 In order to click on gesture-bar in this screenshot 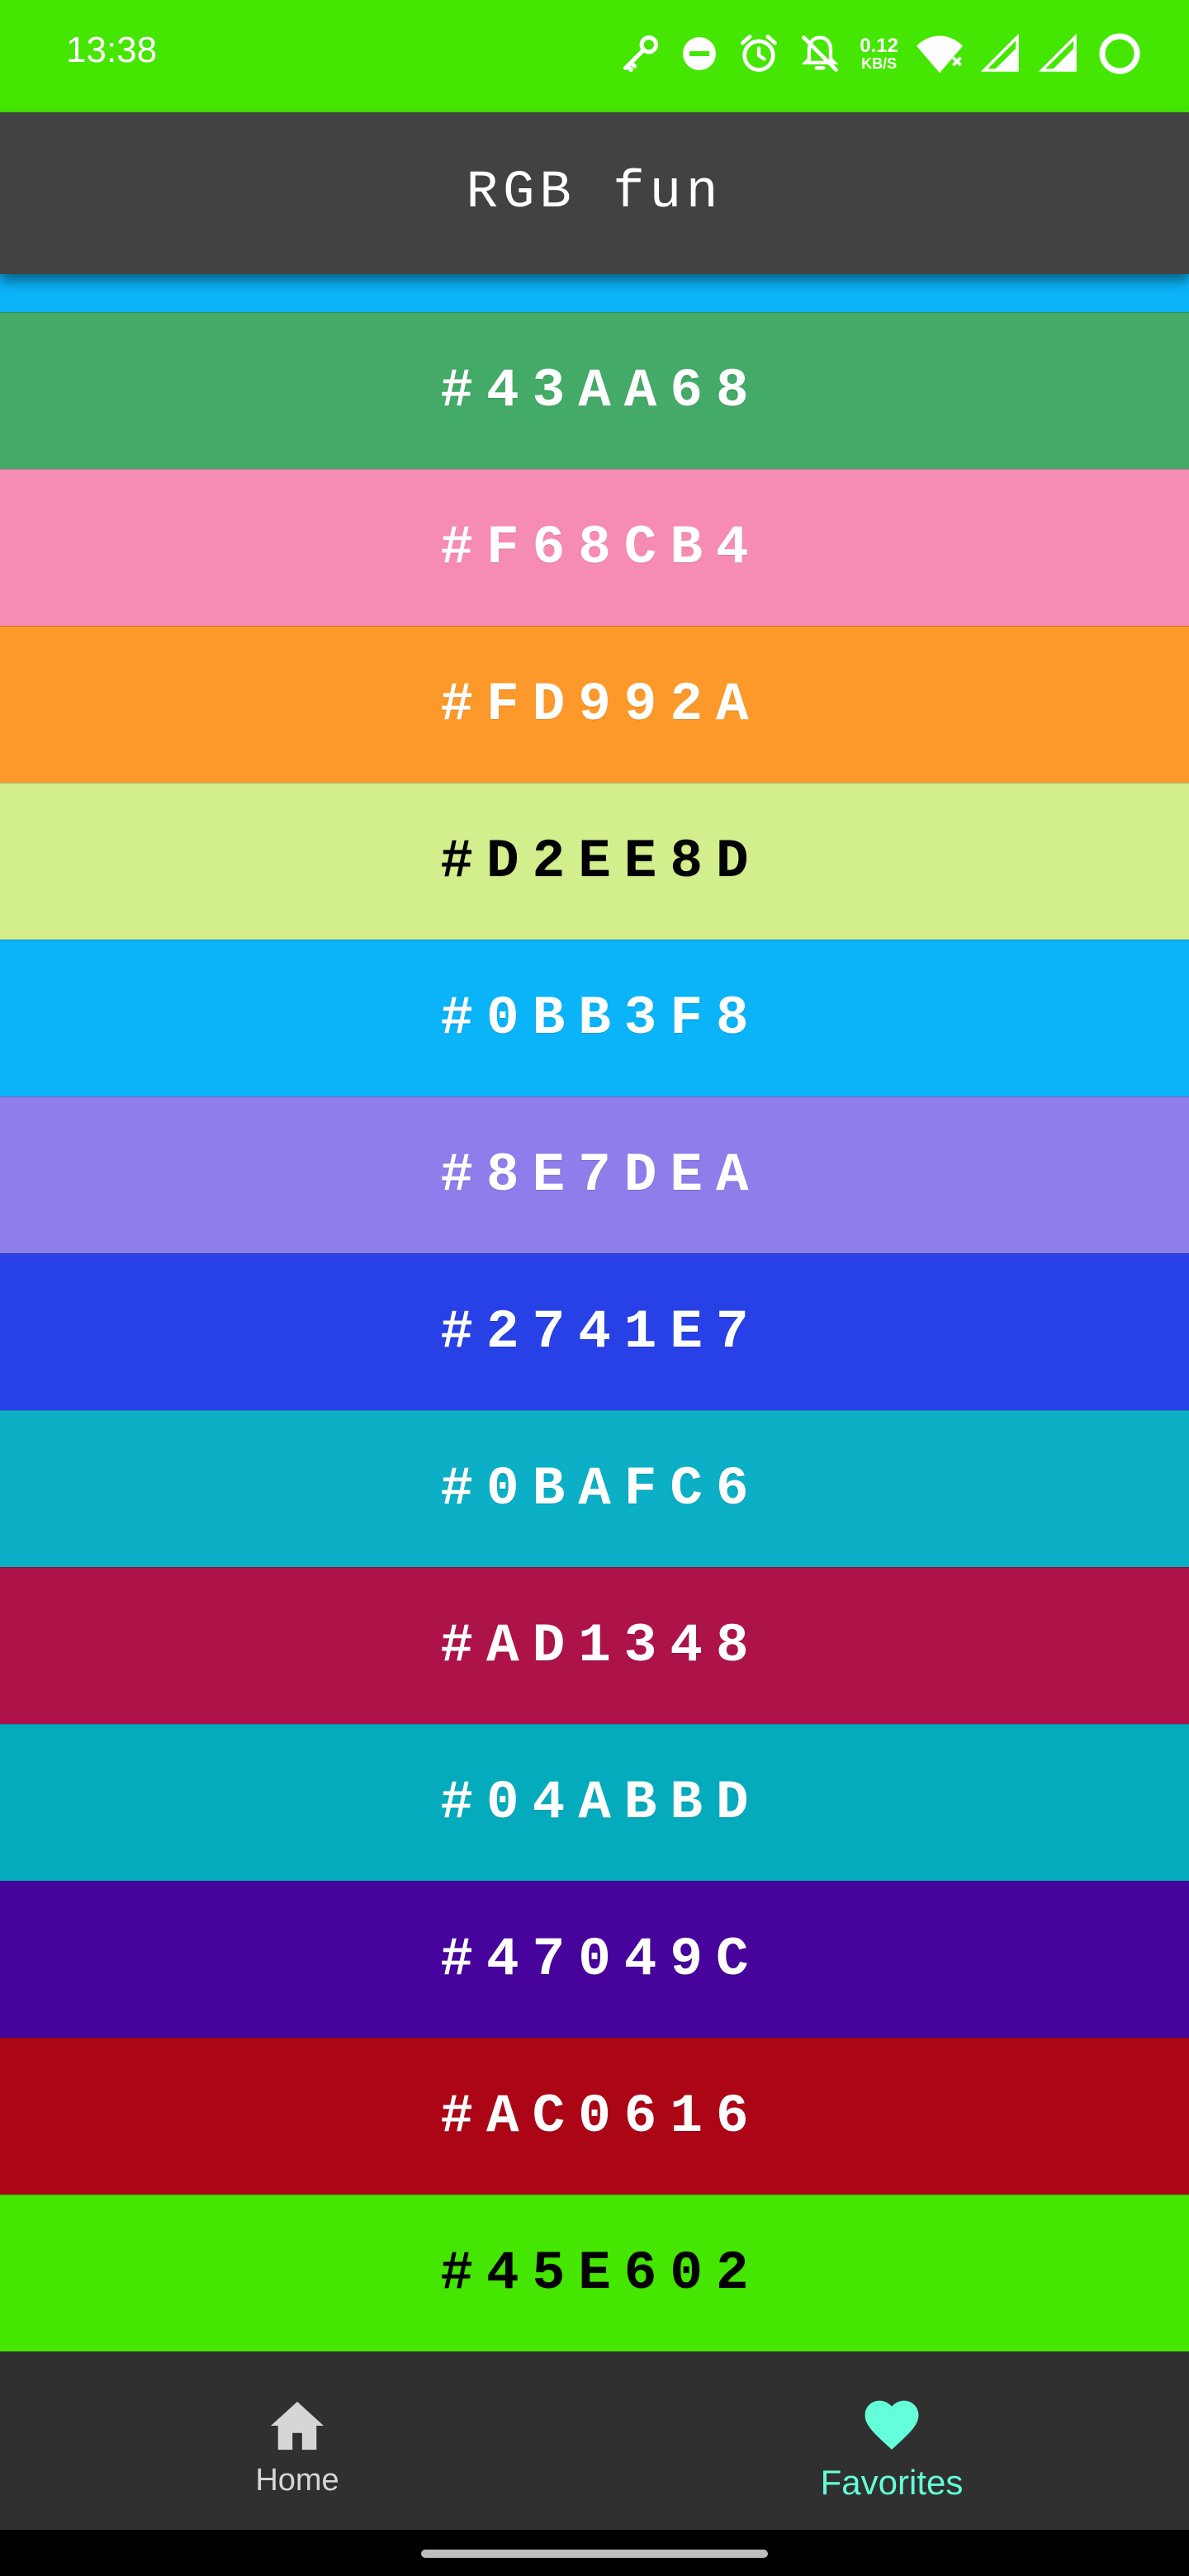, I will do `click(594, 2553)`.